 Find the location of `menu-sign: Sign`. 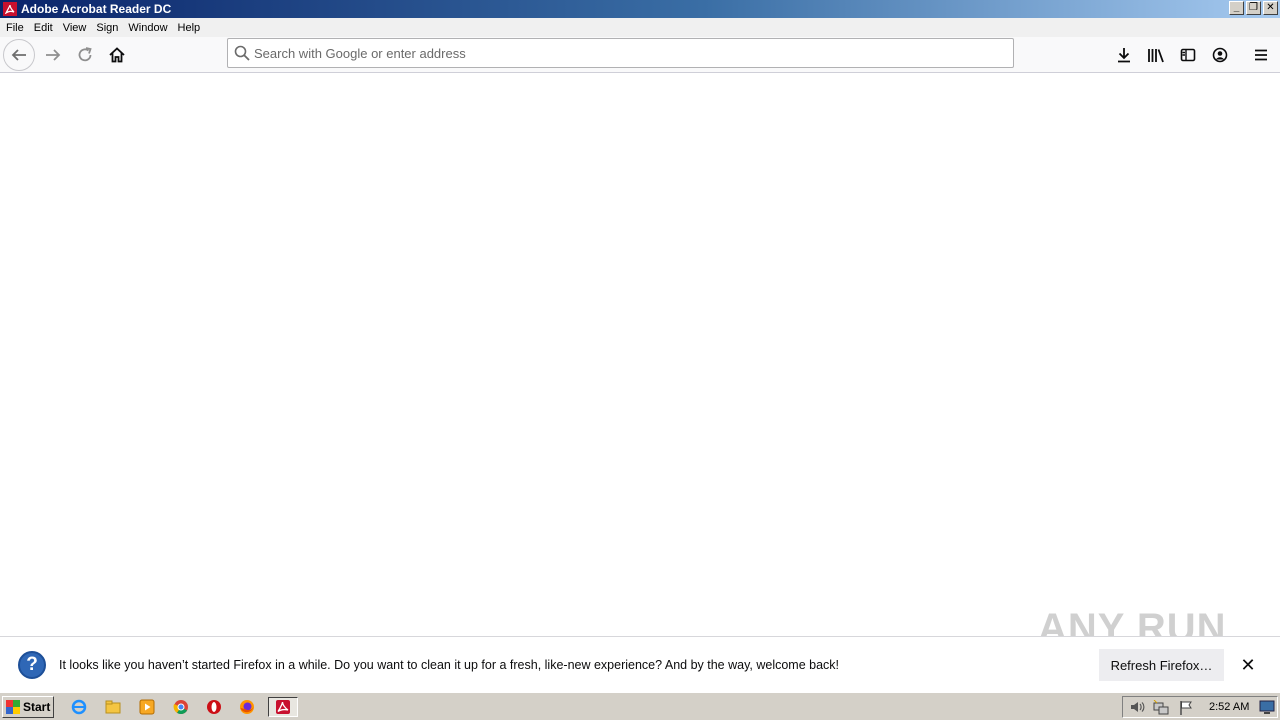

menu-sign: Sign is located at coordinates (107, 28).